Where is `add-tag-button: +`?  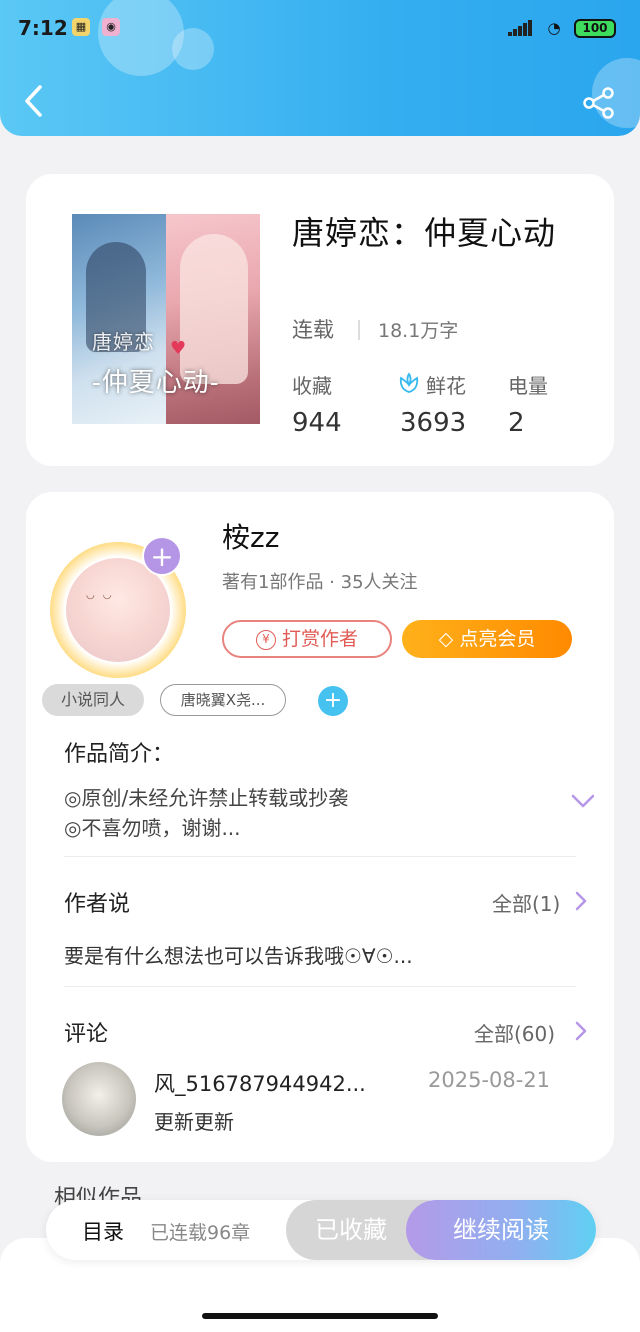 add-tag-button: + is located at coordinates (333, 701).